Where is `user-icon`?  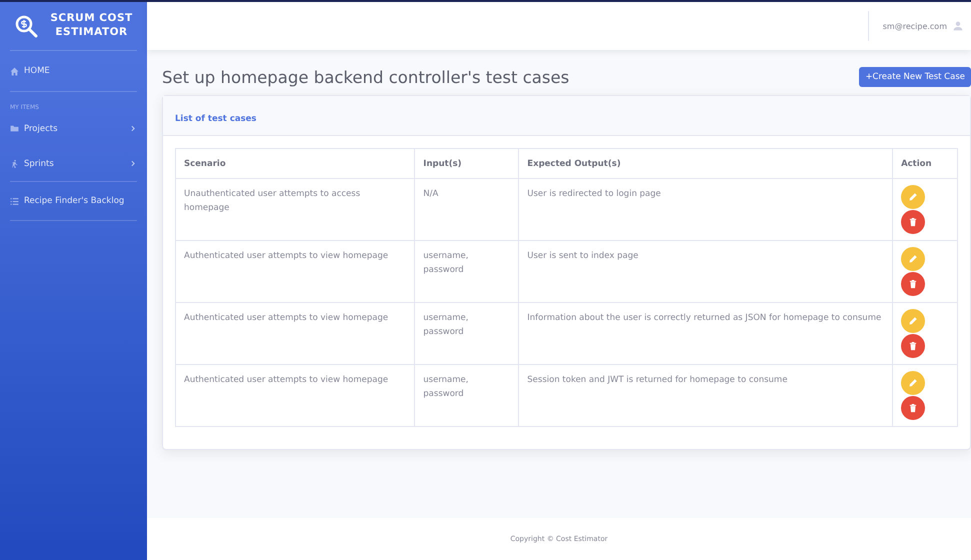
user-icon is located at coordinates (958, 26).